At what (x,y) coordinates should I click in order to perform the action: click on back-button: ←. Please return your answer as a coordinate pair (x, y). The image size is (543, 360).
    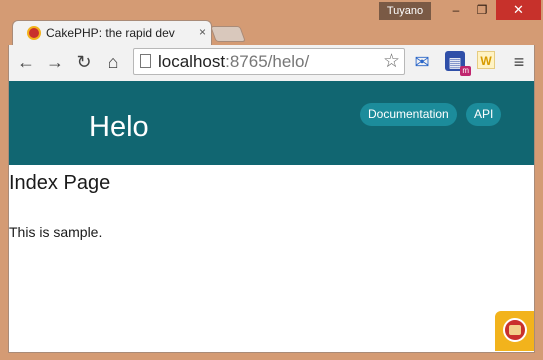
    Looking at the image, I should click on (26, 62).